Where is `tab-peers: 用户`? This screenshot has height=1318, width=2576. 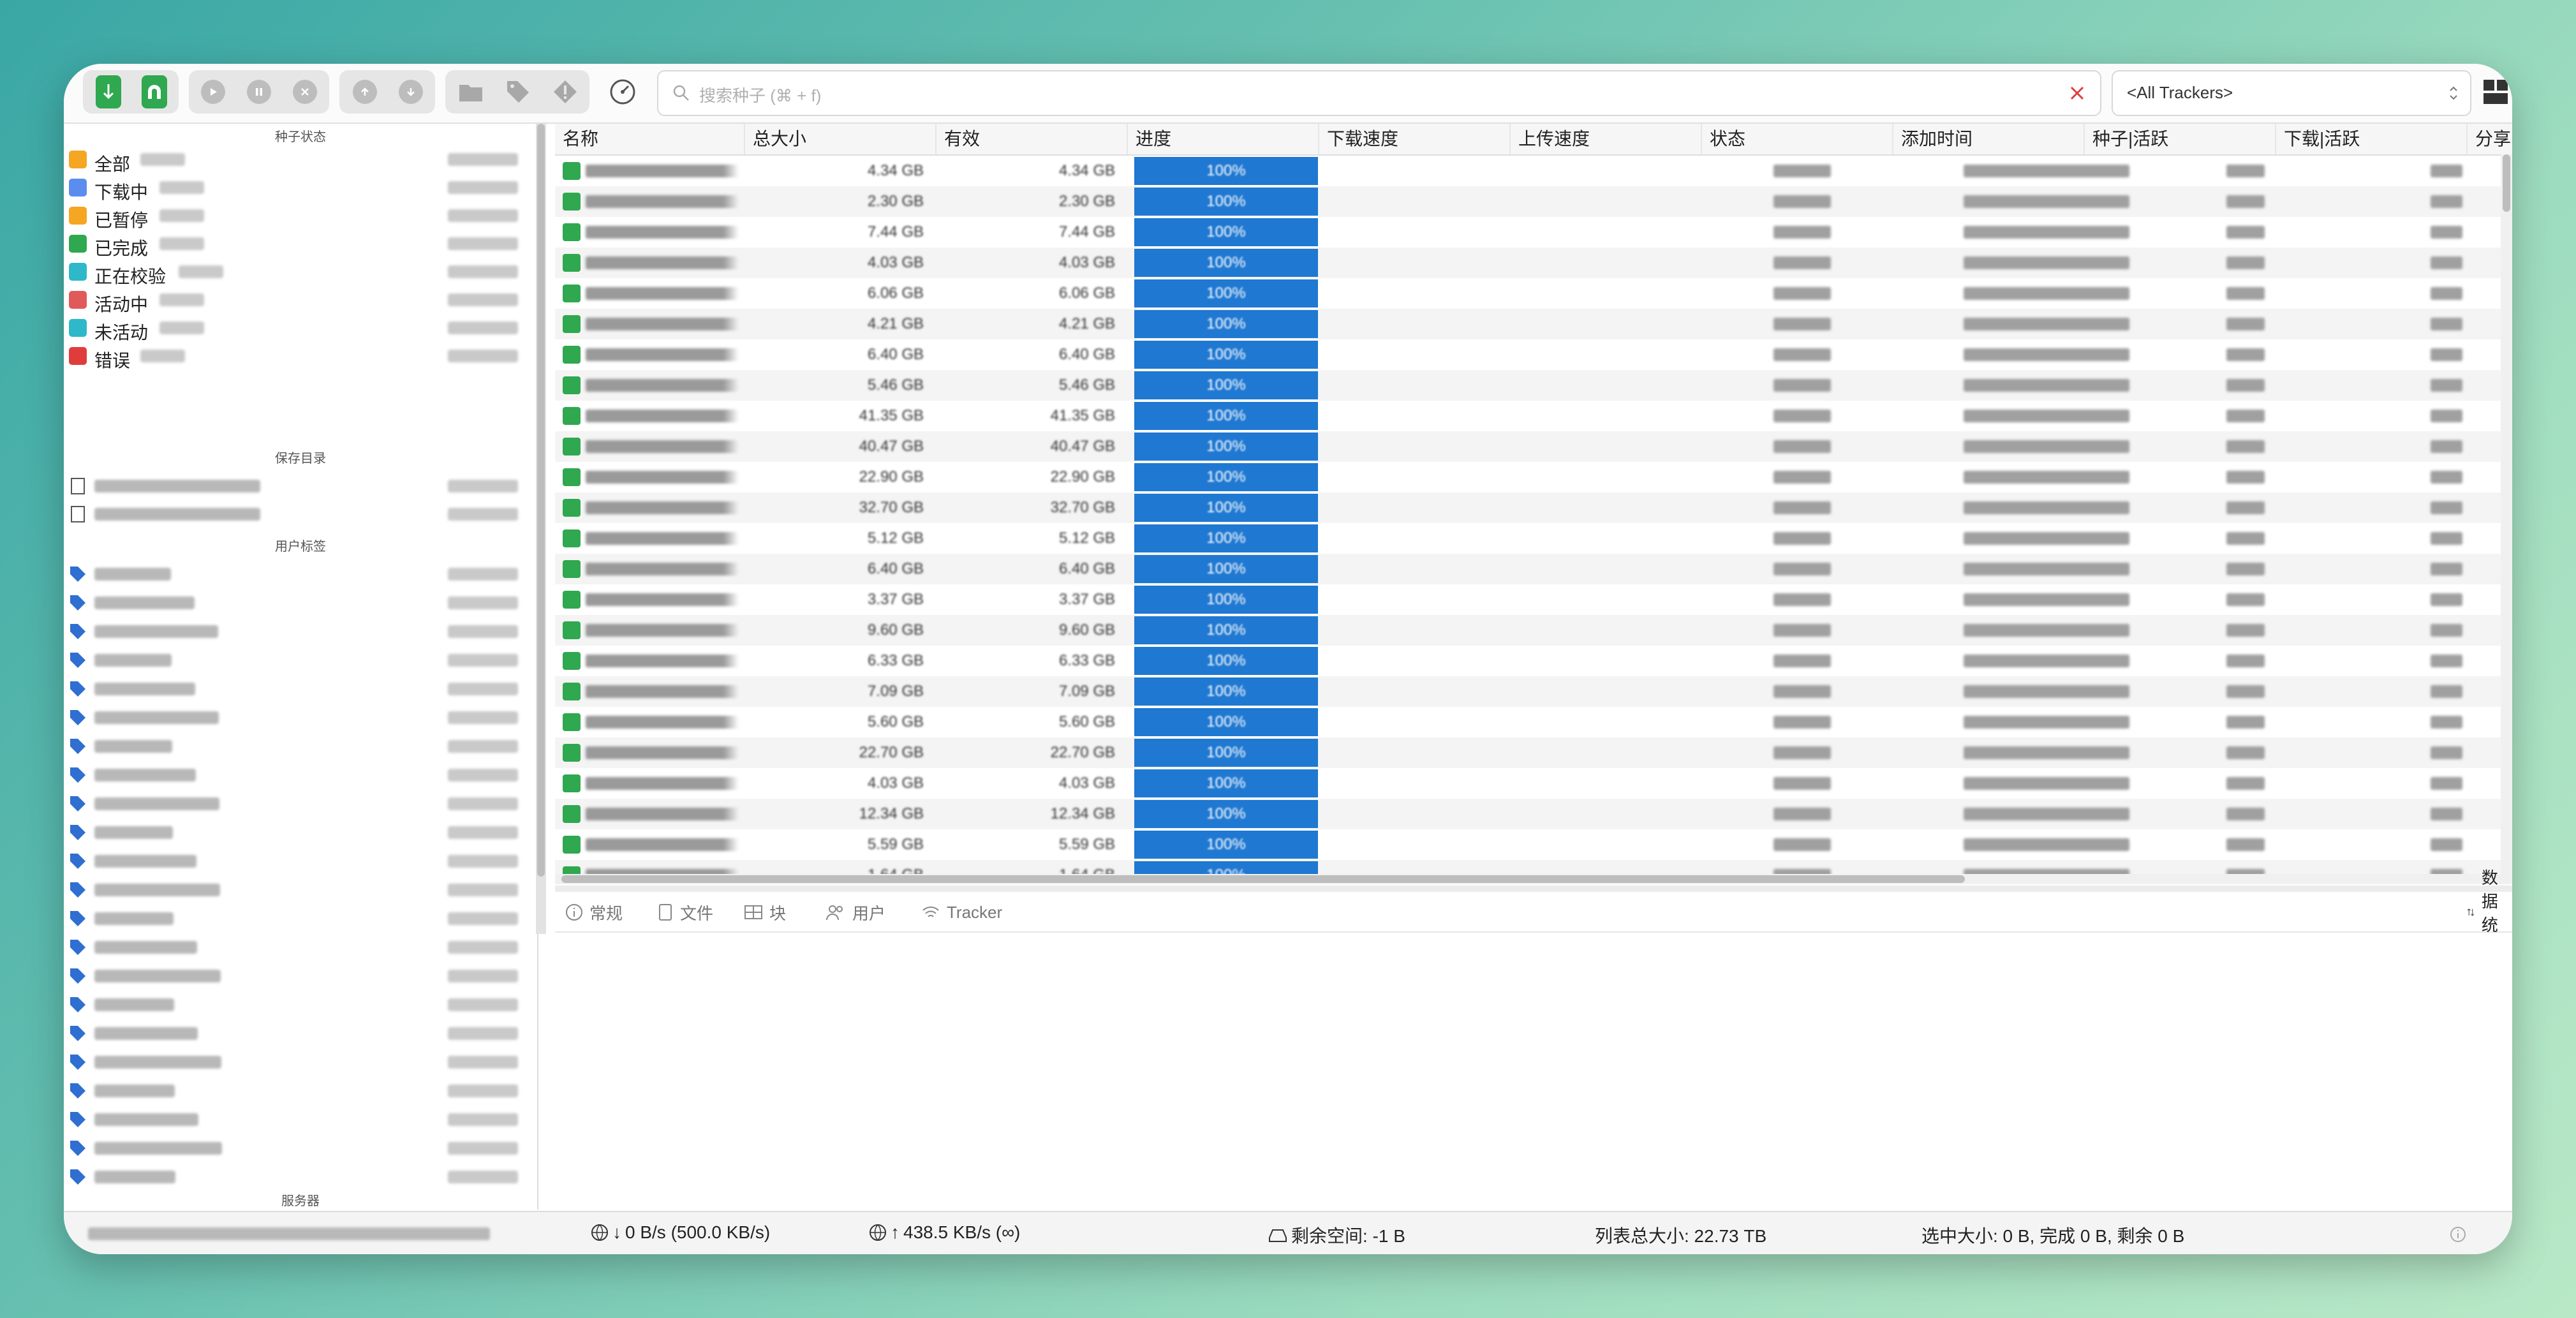 tab-peers: 用户 is located at coordinates (855, 912).